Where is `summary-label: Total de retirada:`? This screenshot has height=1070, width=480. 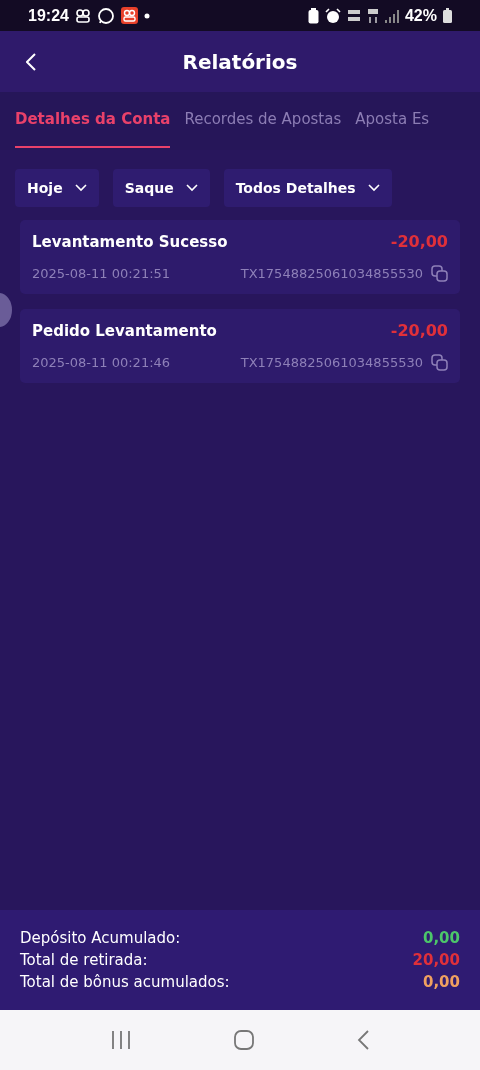 summary-label: Total de retirada: is located at coordinates (84, 960).